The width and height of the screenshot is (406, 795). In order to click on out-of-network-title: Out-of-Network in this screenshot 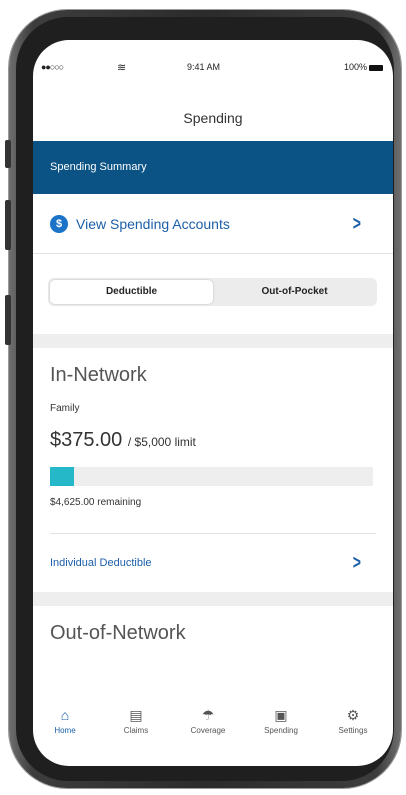, I will do `click(118, 633)`.